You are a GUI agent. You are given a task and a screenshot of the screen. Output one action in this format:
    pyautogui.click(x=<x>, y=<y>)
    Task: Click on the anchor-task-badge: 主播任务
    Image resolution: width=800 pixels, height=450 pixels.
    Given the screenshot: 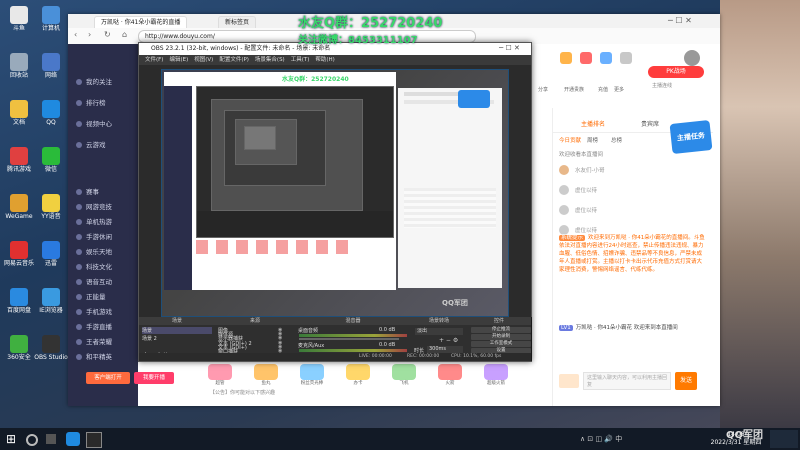 What is the action you would take?
    pyautogui.click(x=691, y=137)
    